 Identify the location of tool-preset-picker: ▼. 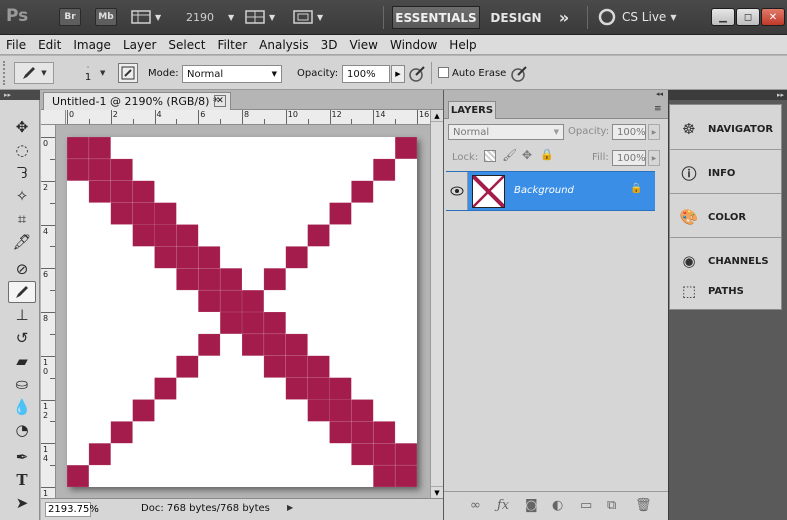
(34, 73).